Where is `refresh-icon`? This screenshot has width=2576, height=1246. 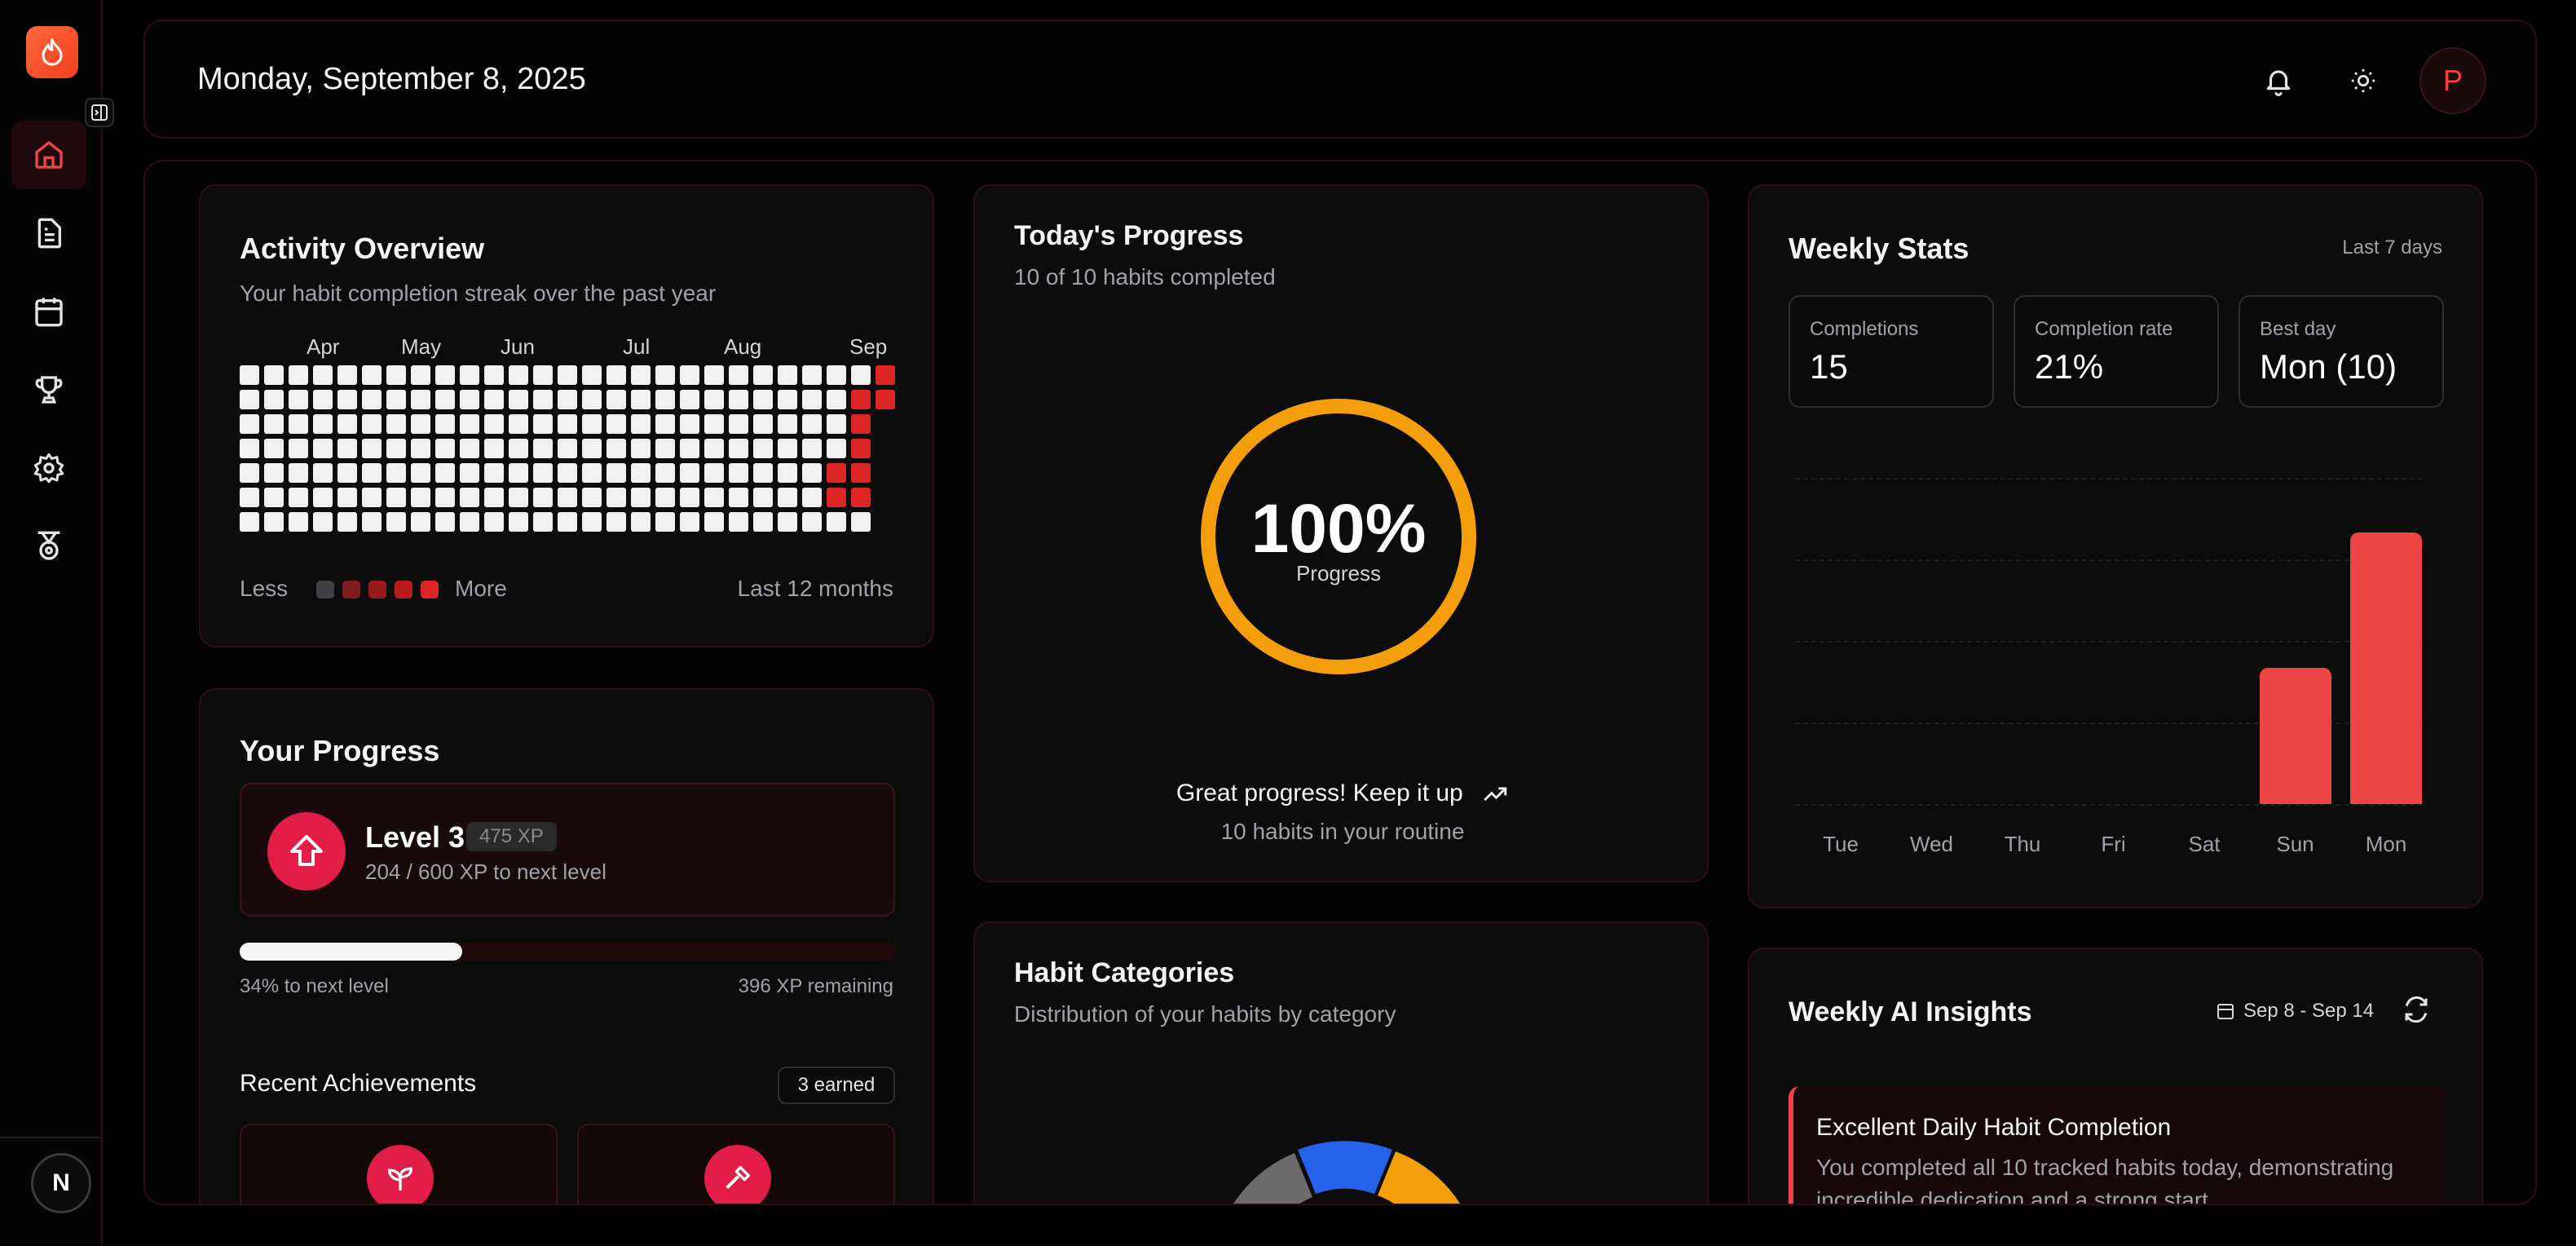
refresh-icon is located at coordinates (2416, 1012).